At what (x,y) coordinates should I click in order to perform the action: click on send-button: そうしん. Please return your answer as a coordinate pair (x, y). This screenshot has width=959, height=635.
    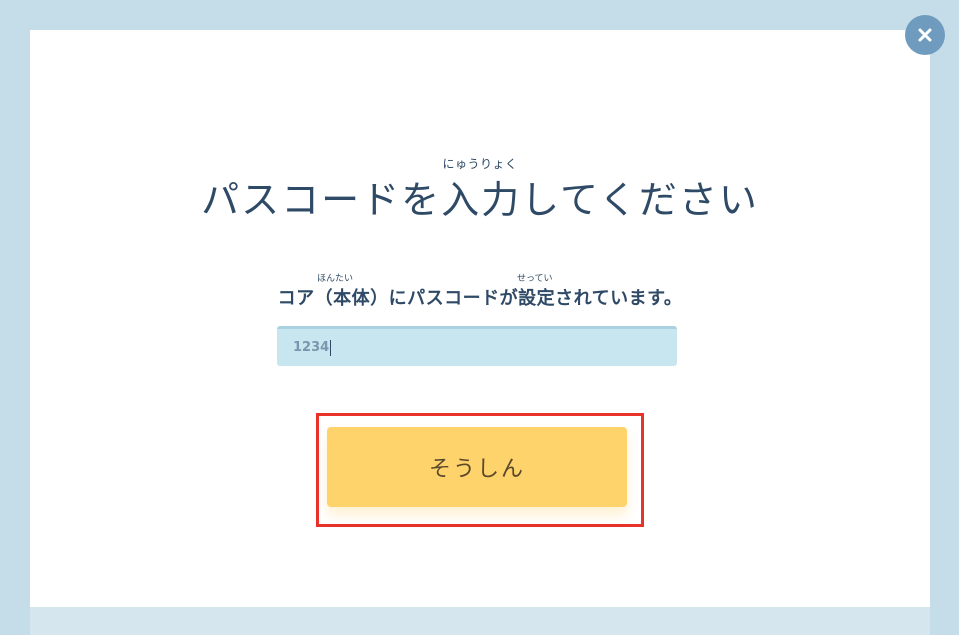
    Looking at the image, I should click on (477, 467).